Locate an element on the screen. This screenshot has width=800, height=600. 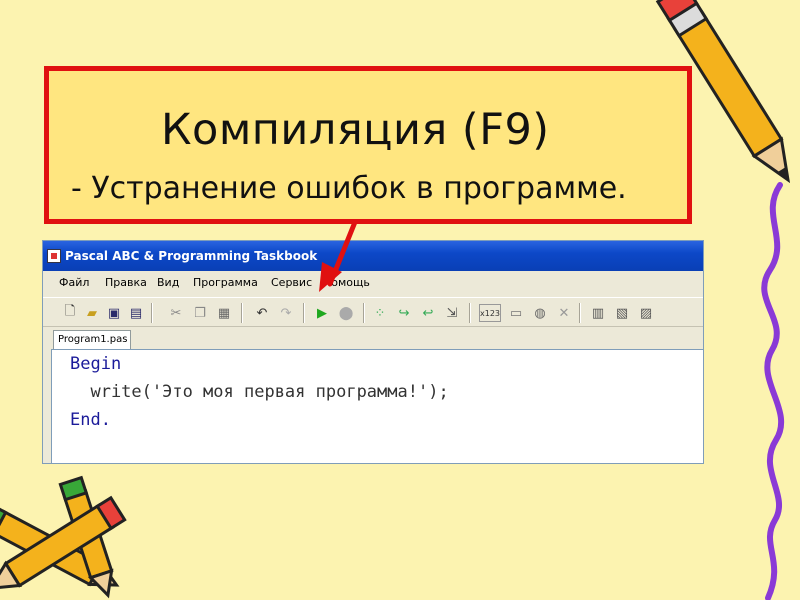
cut-icon: ✂ is located at coordinates (176, 313).